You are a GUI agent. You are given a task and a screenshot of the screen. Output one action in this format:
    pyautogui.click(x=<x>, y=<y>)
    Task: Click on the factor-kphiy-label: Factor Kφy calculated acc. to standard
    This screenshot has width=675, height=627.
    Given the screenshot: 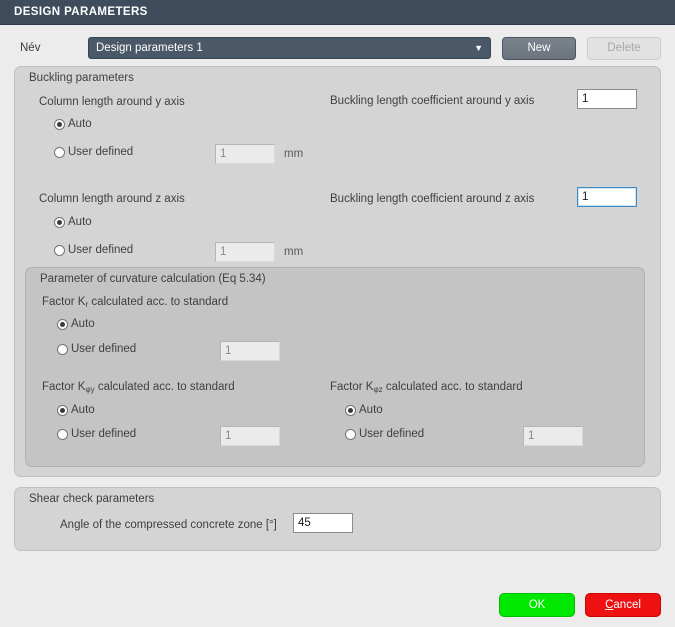 What is the action you would take?
    pyautogui.click(x=138, y=387)
    